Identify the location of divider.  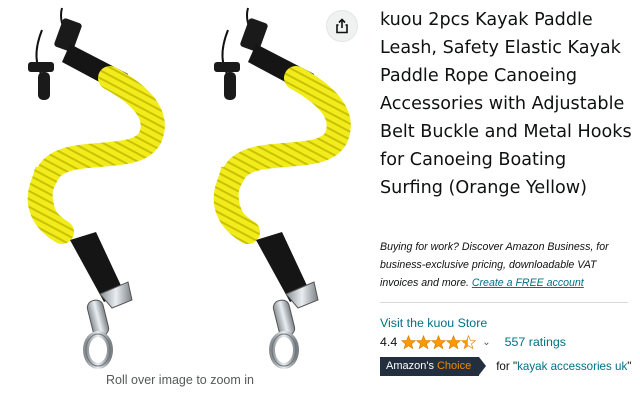
(504, 302).